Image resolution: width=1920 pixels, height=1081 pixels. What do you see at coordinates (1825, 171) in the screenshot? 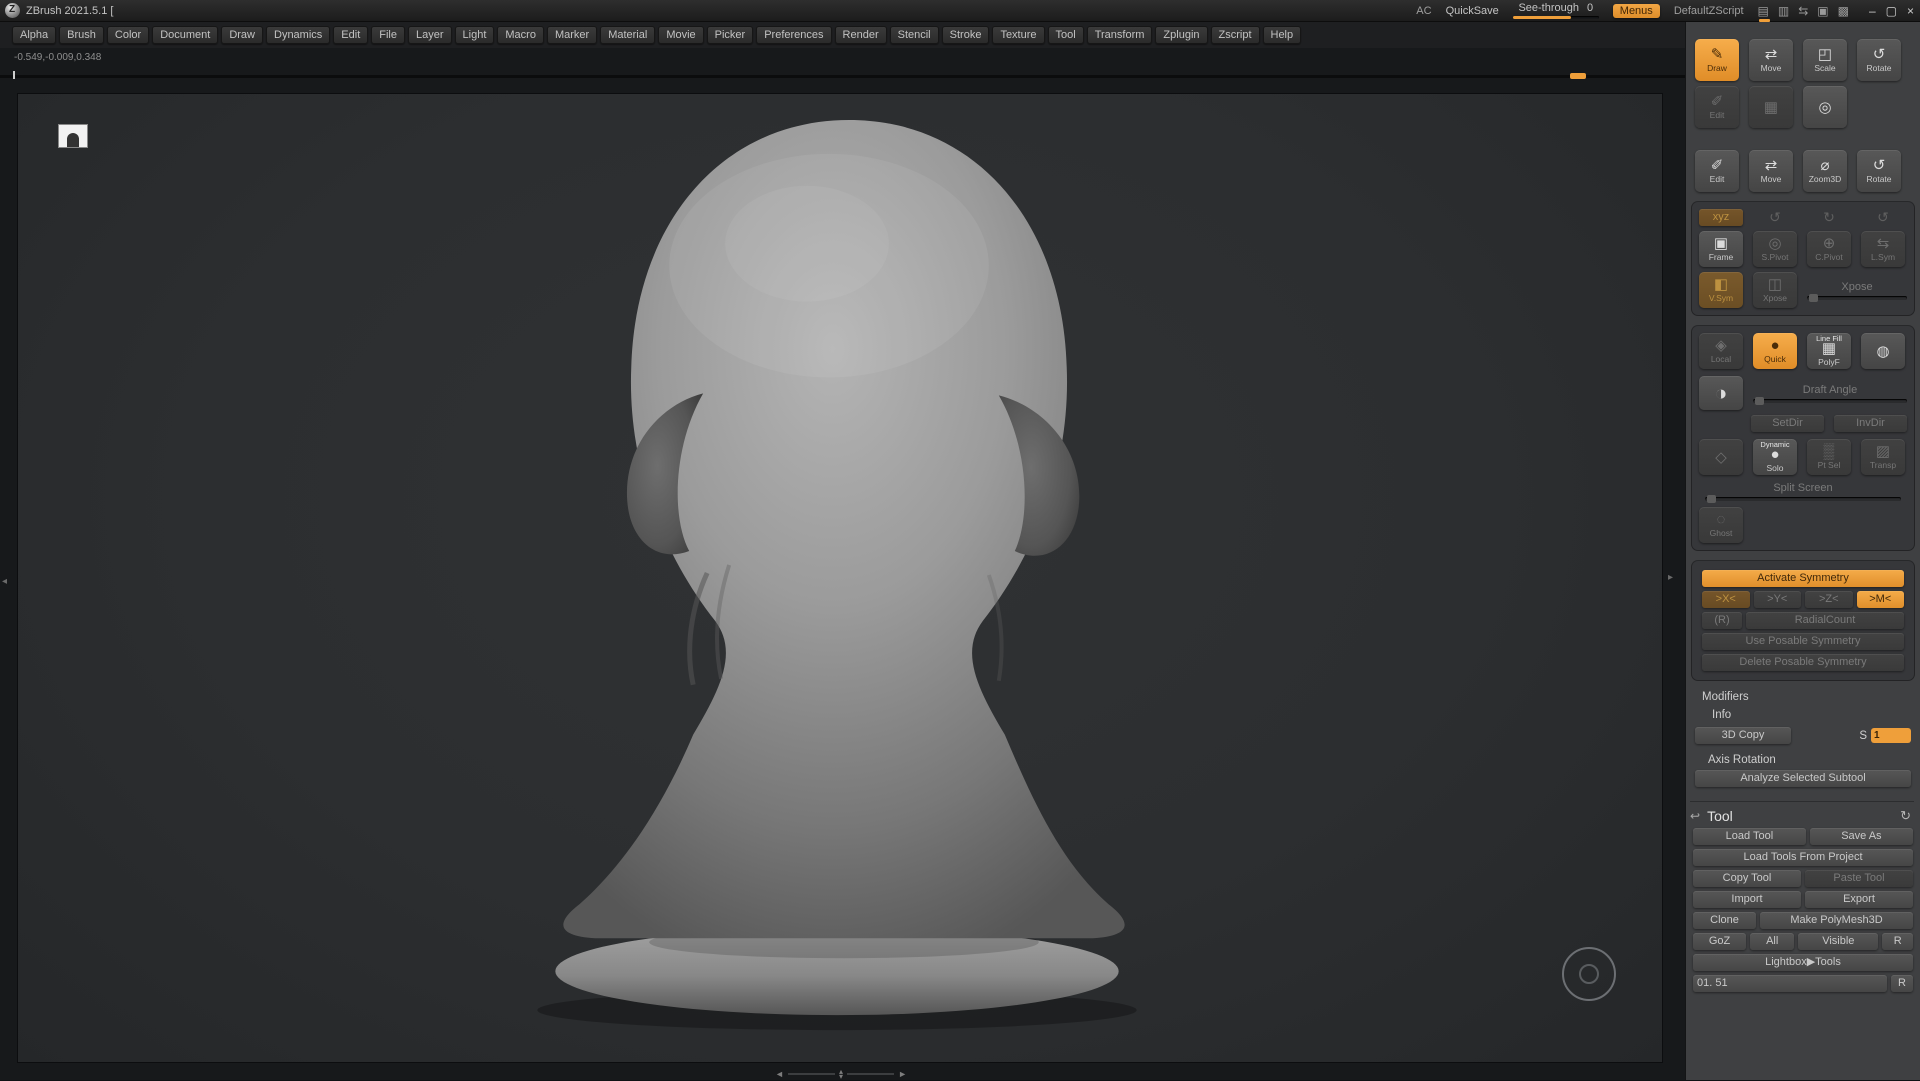
I see `zoom3d-button: ⌀ Zoom3D` at bounding box center [1825, 171].